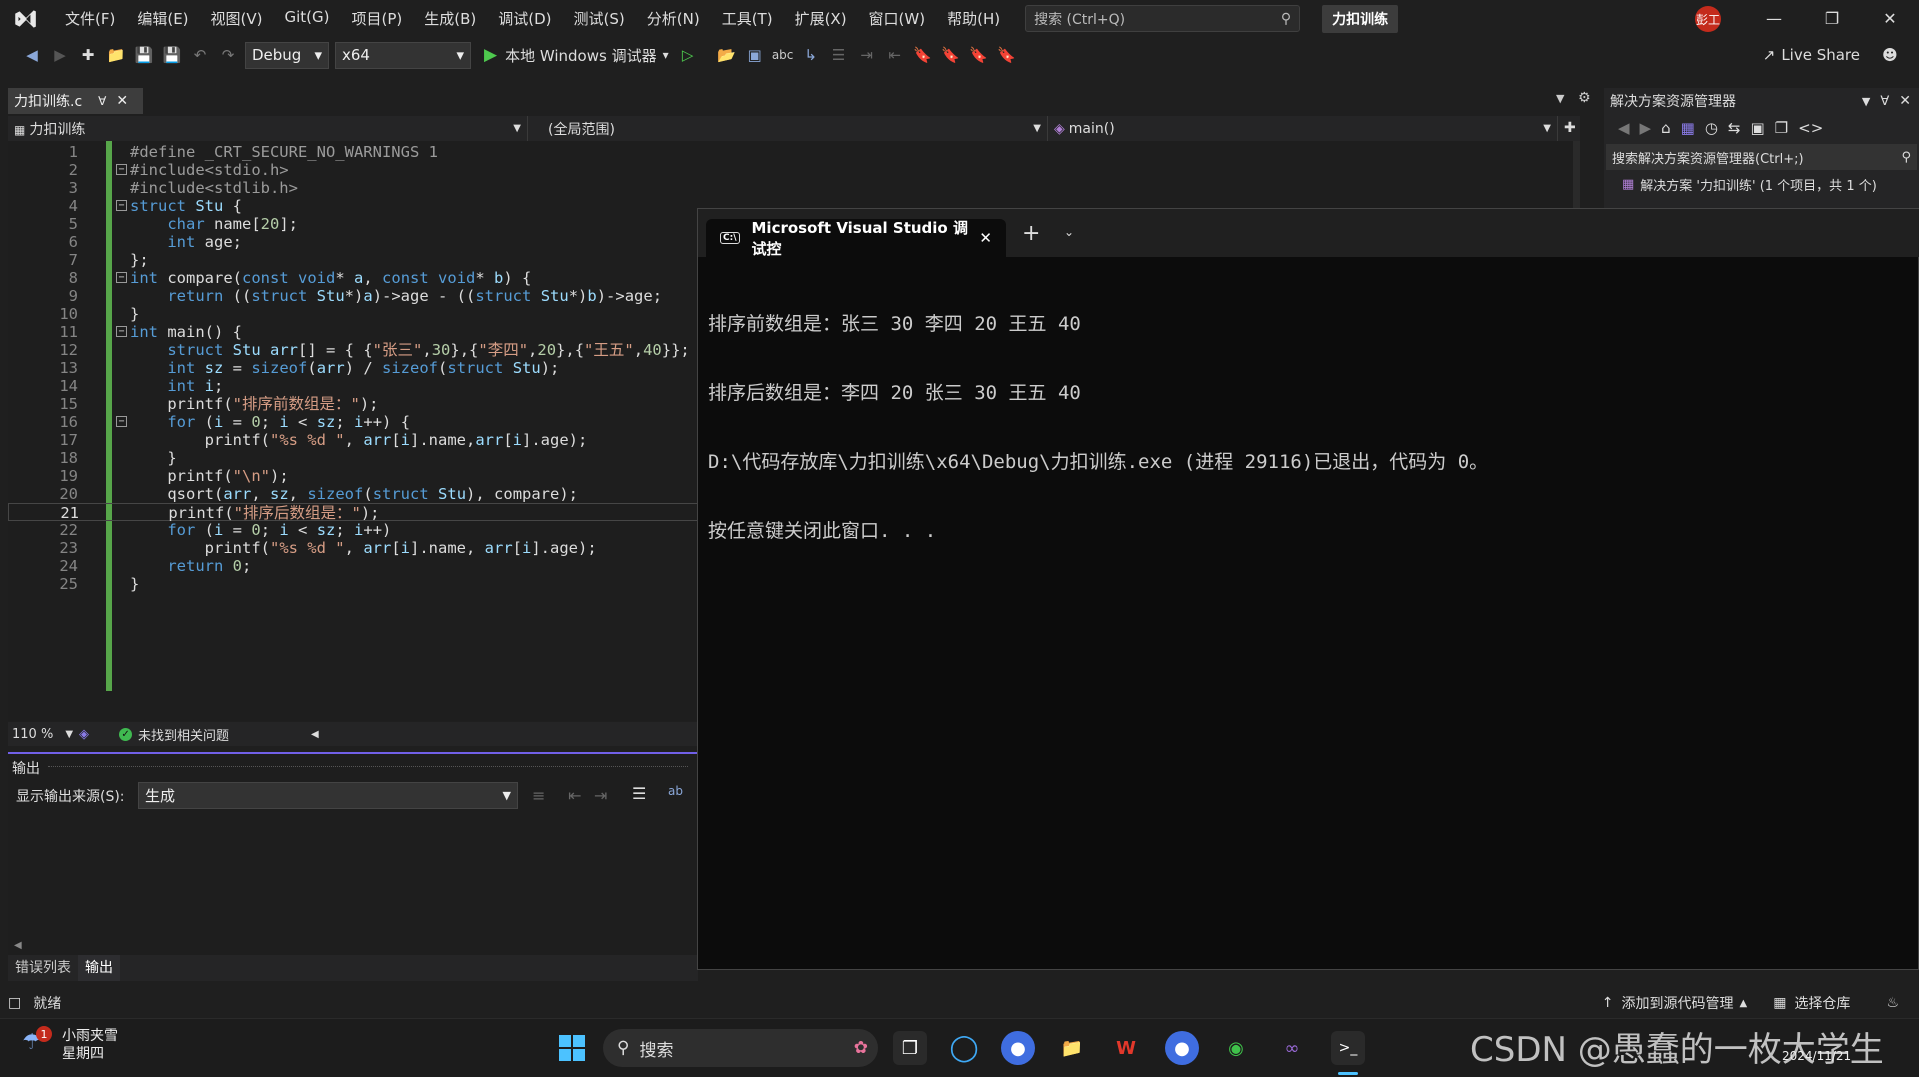 The width and height of the screenshot is (1919, 1077). Describe the element at coordinates (1811, 55) in the screenshot. I see `live-share-button: ↗ Live Share` at that location.